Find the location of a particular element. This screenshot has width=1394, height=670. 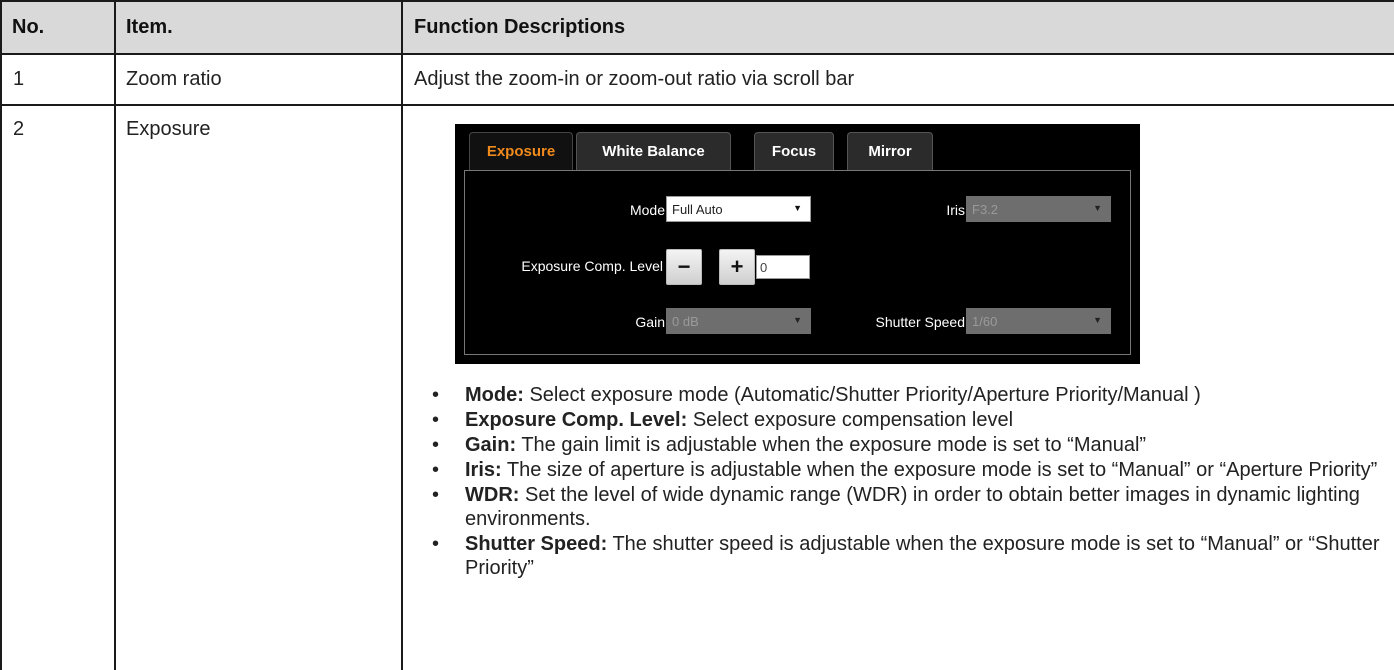

gain-label: Gain is located at coordinates (650, 322).